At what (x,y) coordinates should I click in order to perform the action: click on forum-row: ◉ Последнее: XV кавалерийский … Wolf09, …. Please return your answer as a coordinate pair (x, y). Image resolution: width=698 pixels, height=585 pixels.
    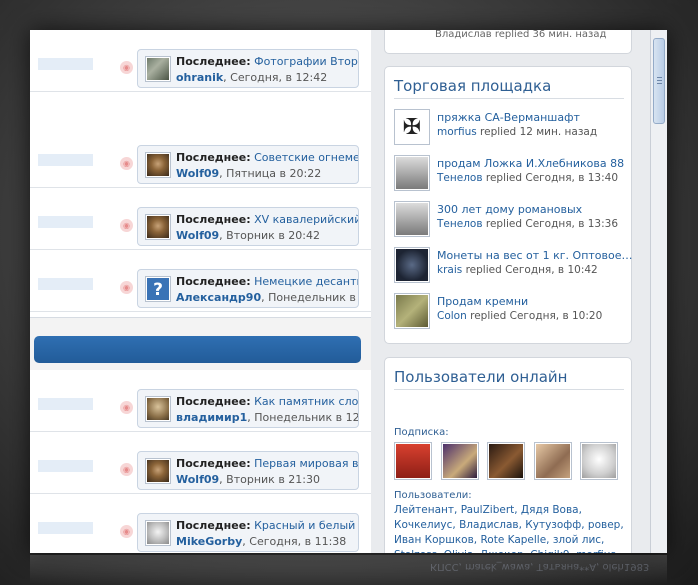
    Looking at the image, I should click on (200, 219).